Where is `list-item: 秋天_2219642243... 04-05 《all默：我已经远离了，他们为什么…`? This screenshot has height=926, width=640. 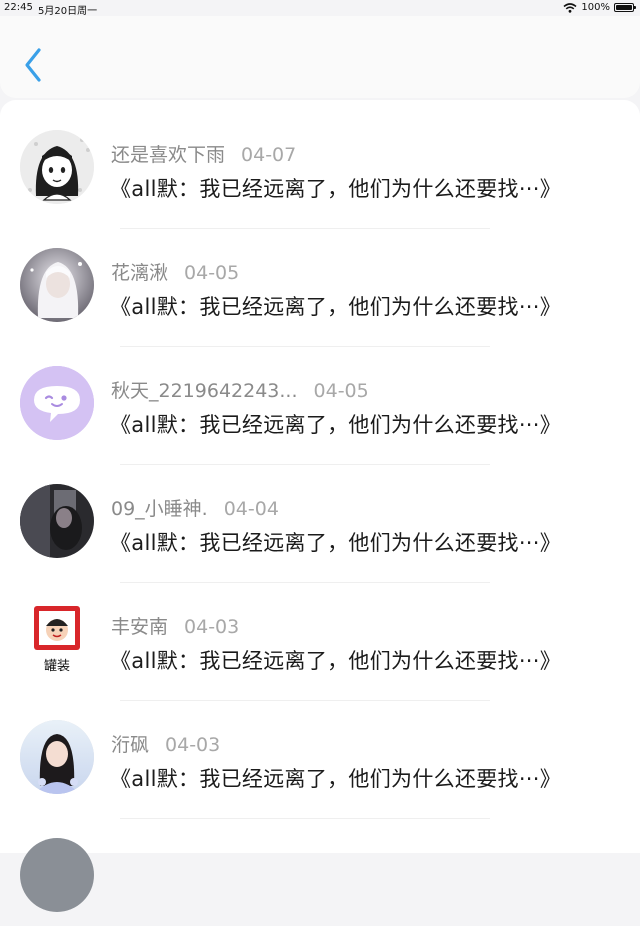 list-item: 秋天_2219642243... 04-05 《all默：我已经远离了，他们为什么… is located at coordinates (320, 395).